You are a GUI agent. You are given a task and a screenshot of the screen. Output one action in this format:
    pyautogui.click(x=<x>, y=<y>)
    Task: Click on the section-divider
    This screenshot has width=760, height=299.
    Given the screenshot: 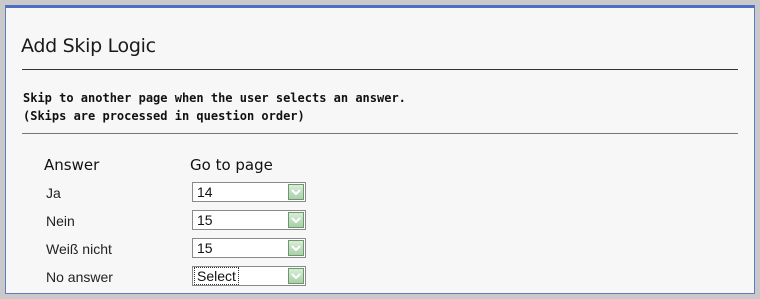 What is the action you would take?
    pyautogui.click(x=380, y=133)
    